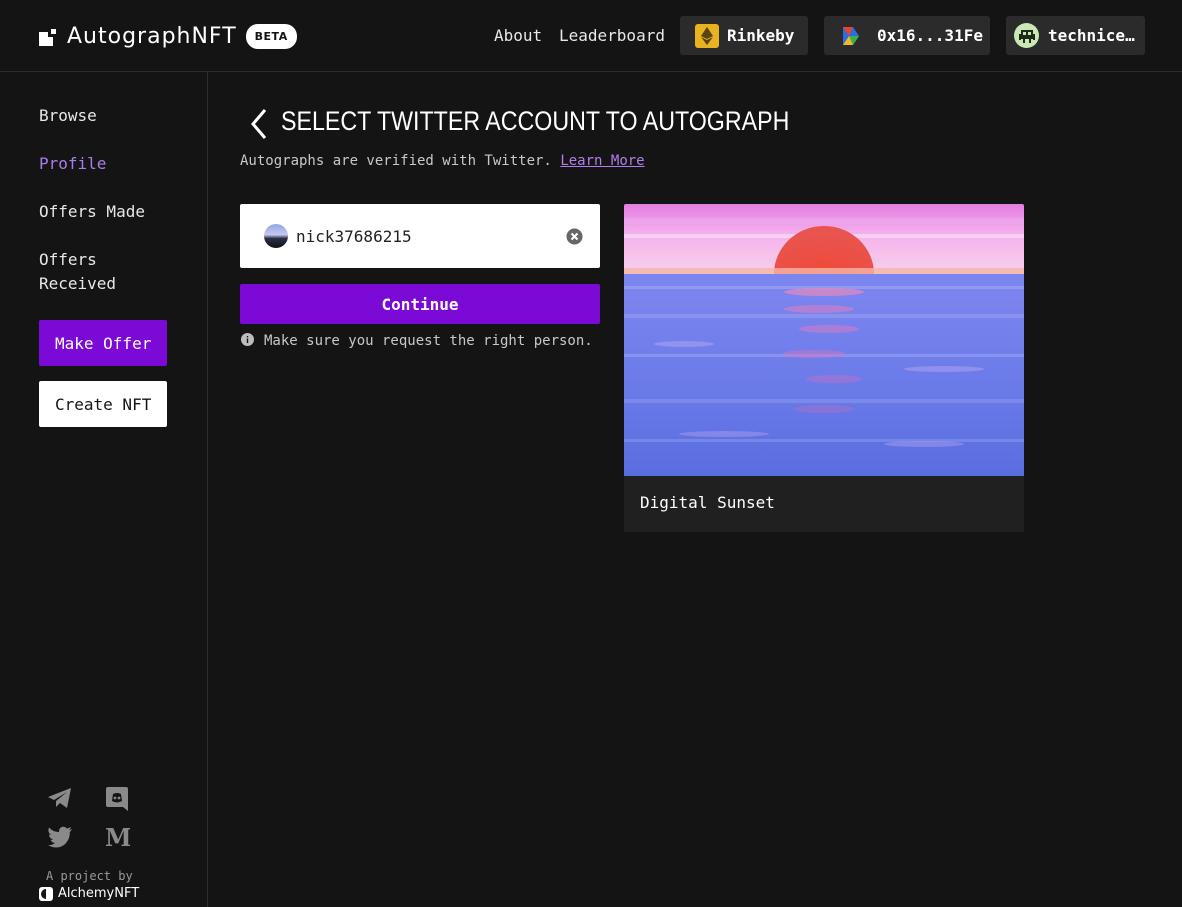 This screenshot has width=1182, height=907. Describe the element at coordinates (824, 340) in the screenshot. I see `nft-image` at that location.